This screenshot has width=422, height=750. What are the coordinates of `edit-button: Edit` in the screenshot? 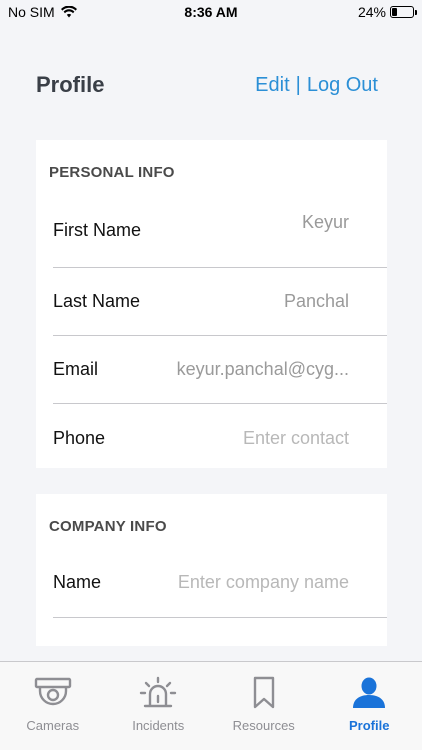 It's located at (272, 85).